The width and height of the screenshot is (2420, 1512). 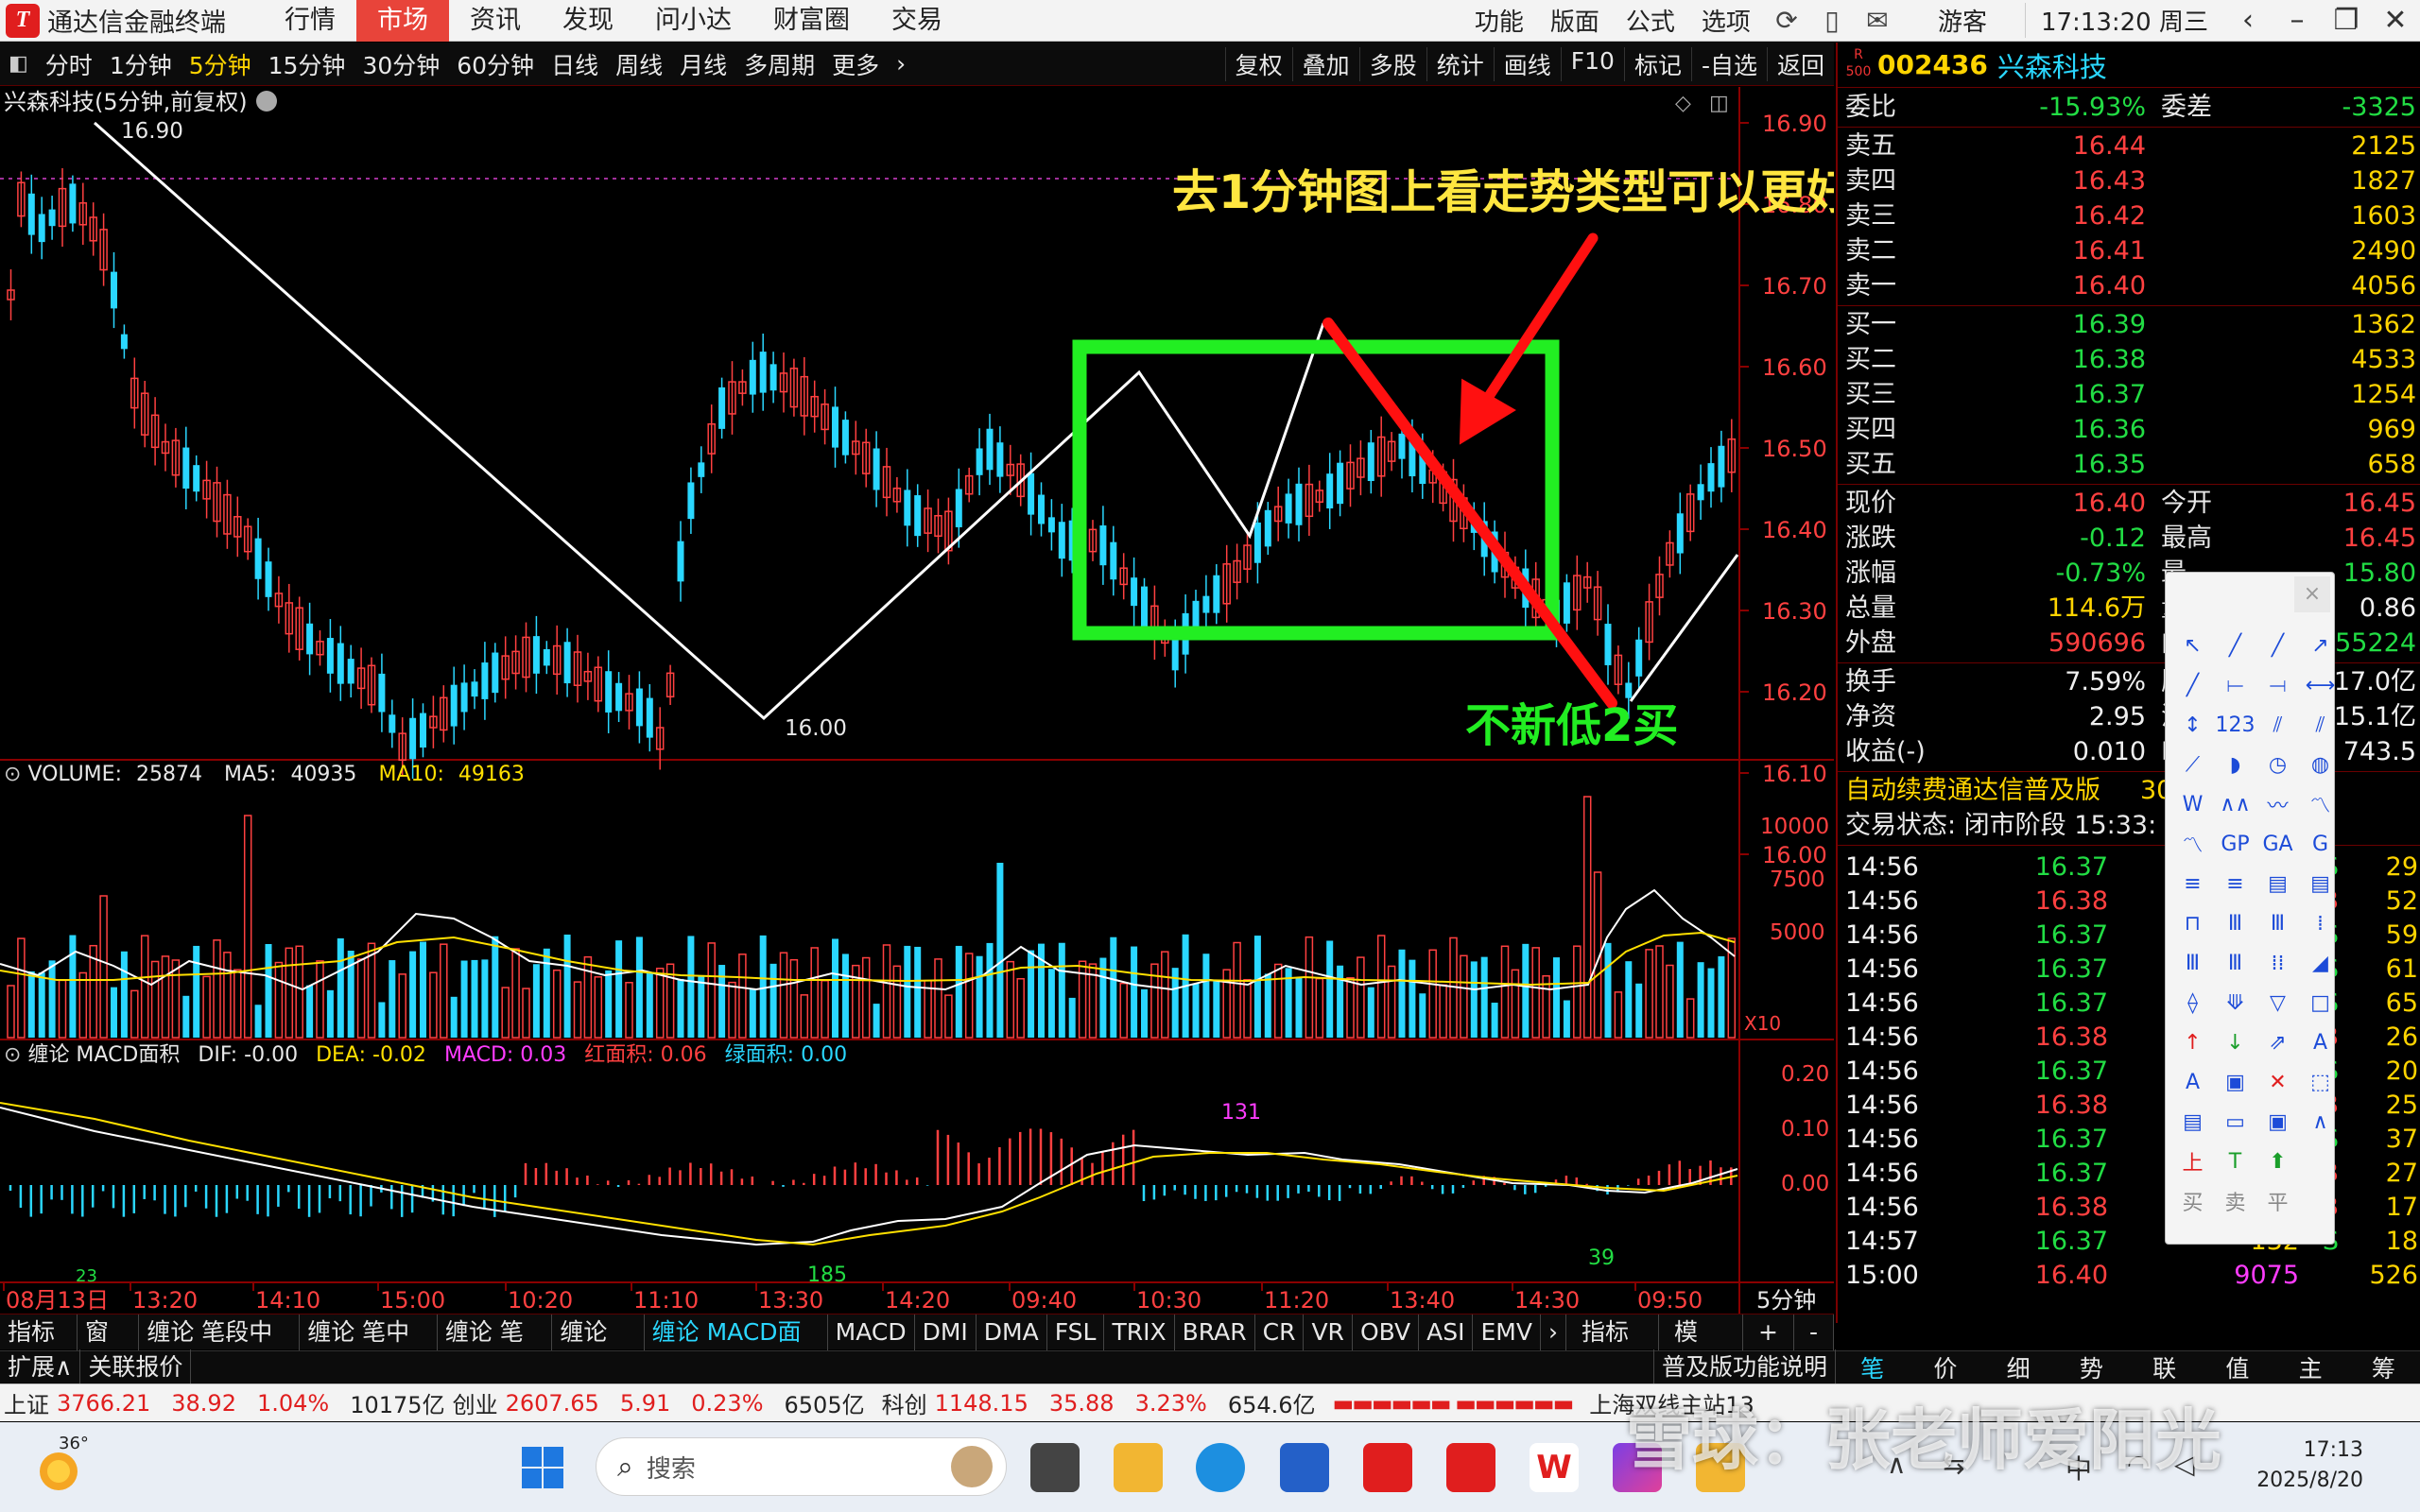 What do you see at coordinates (1592, 63) in the screenshot?
I see `tool-f10: F10` at bounding box center [1592, 63].